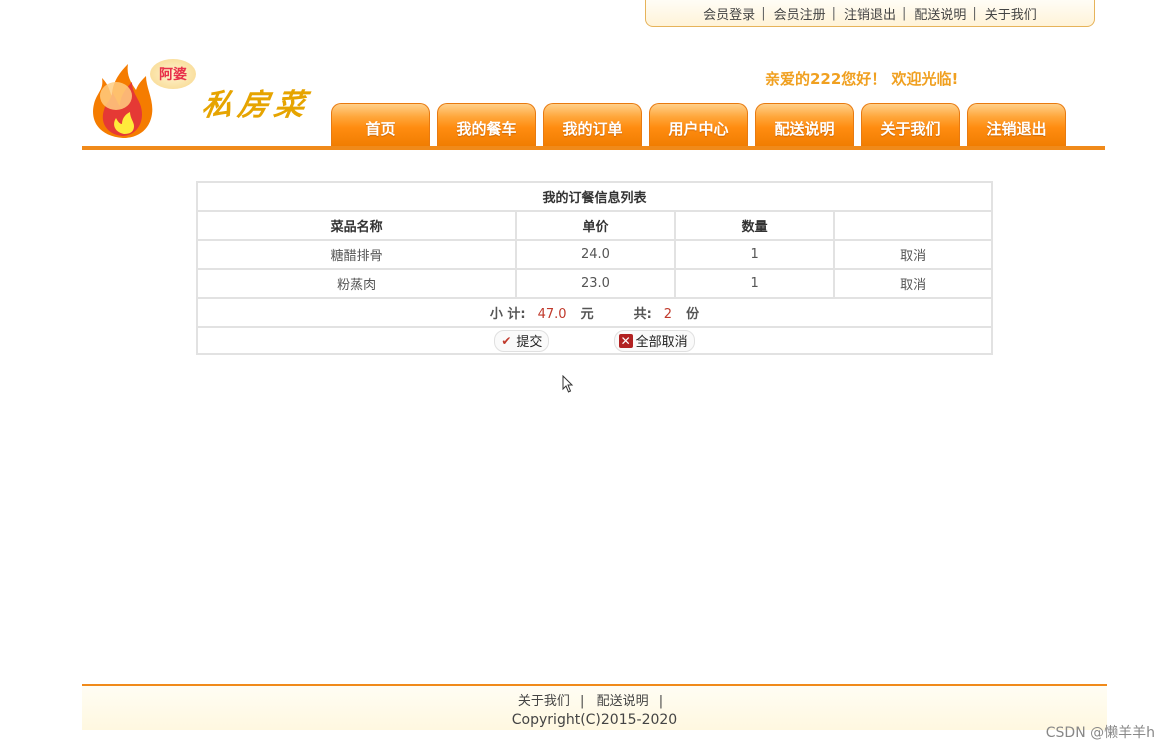 This screenshot has height=750, width=1169. What do you see at coordinates (356, 225) in the screenshot?
I see `header-dish-name: 菜品名称` at bounding box center [356, 225].